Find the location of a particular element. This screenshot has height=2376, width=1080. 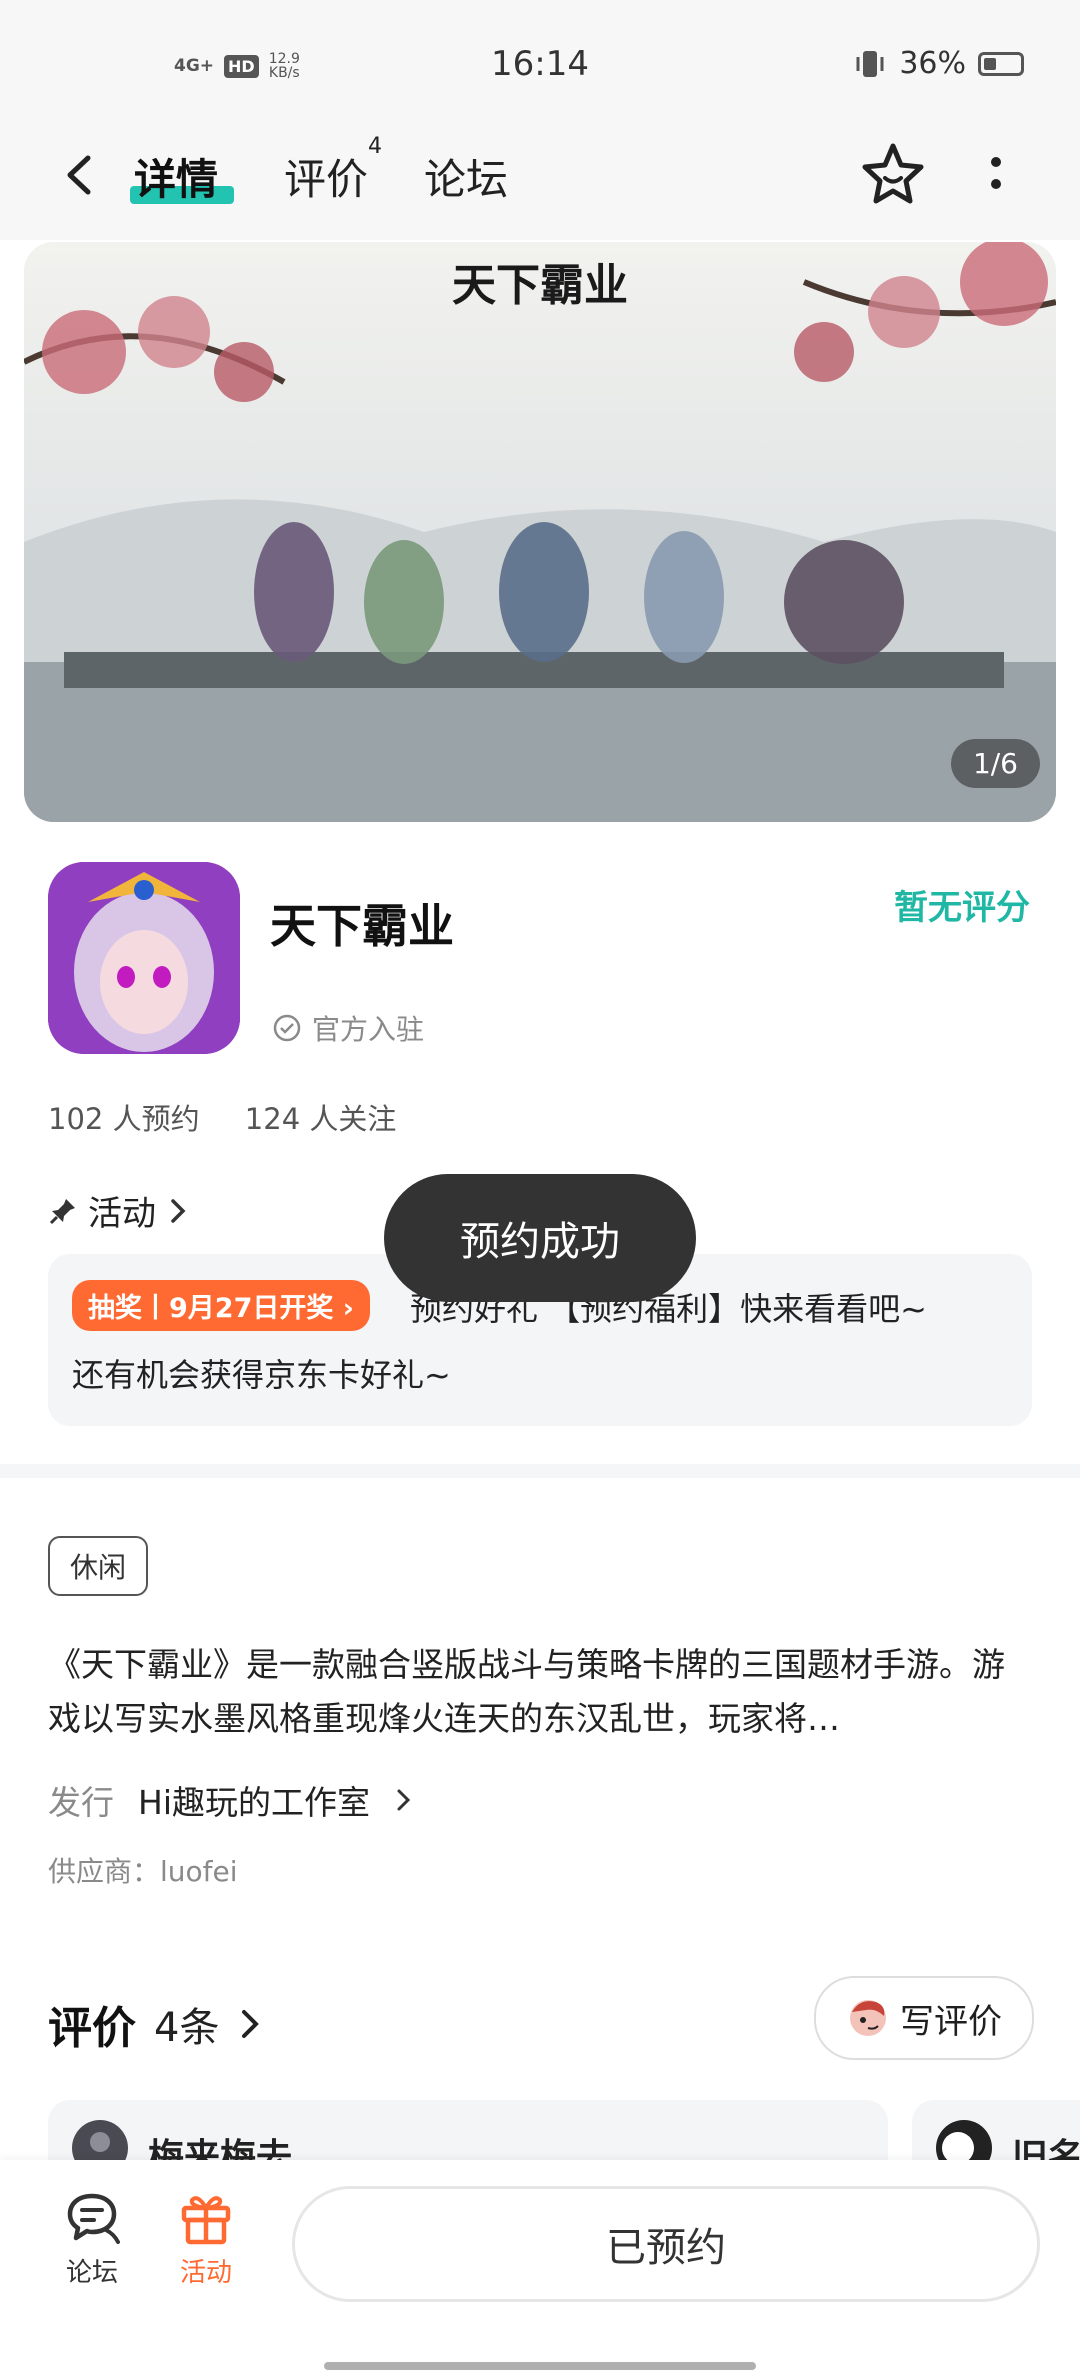

carousel-pager: 1/6 is located at coordinates (995, 763).